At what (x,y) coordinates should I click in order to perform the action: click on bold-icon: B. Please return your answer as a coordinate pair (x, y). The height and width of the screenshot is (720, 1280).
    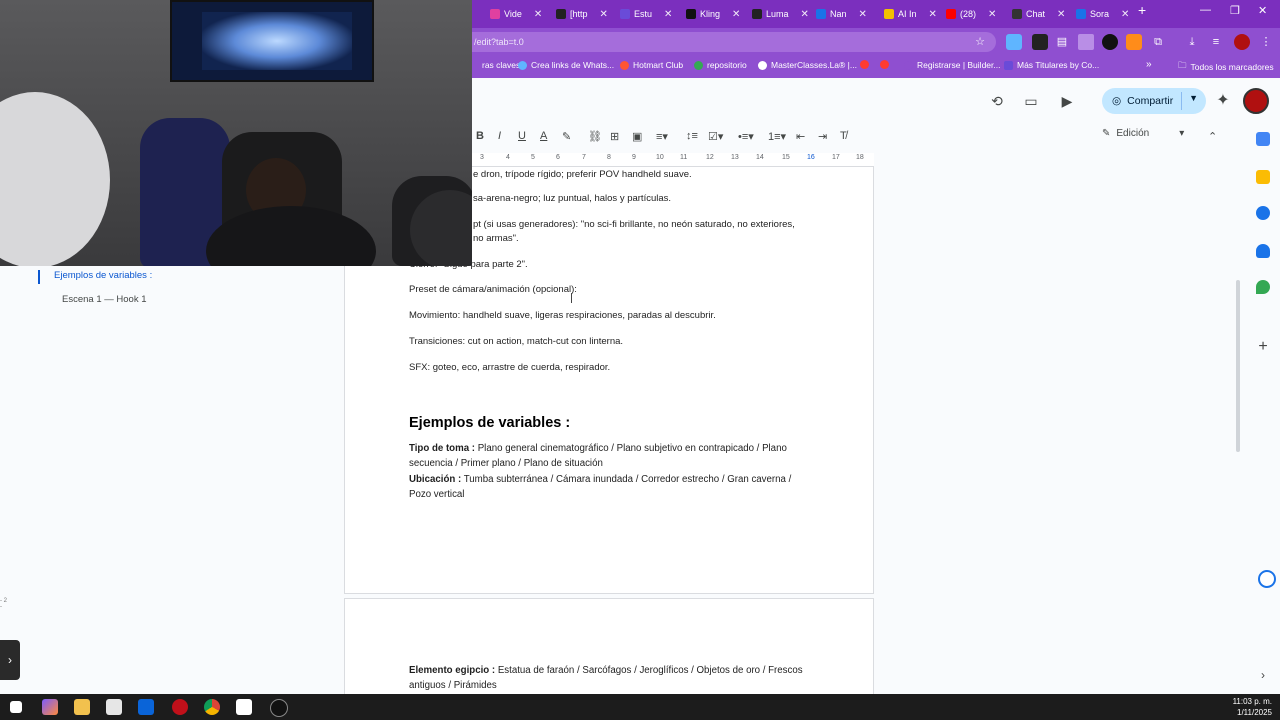
    Looking at the image, I should click on (480, 136).